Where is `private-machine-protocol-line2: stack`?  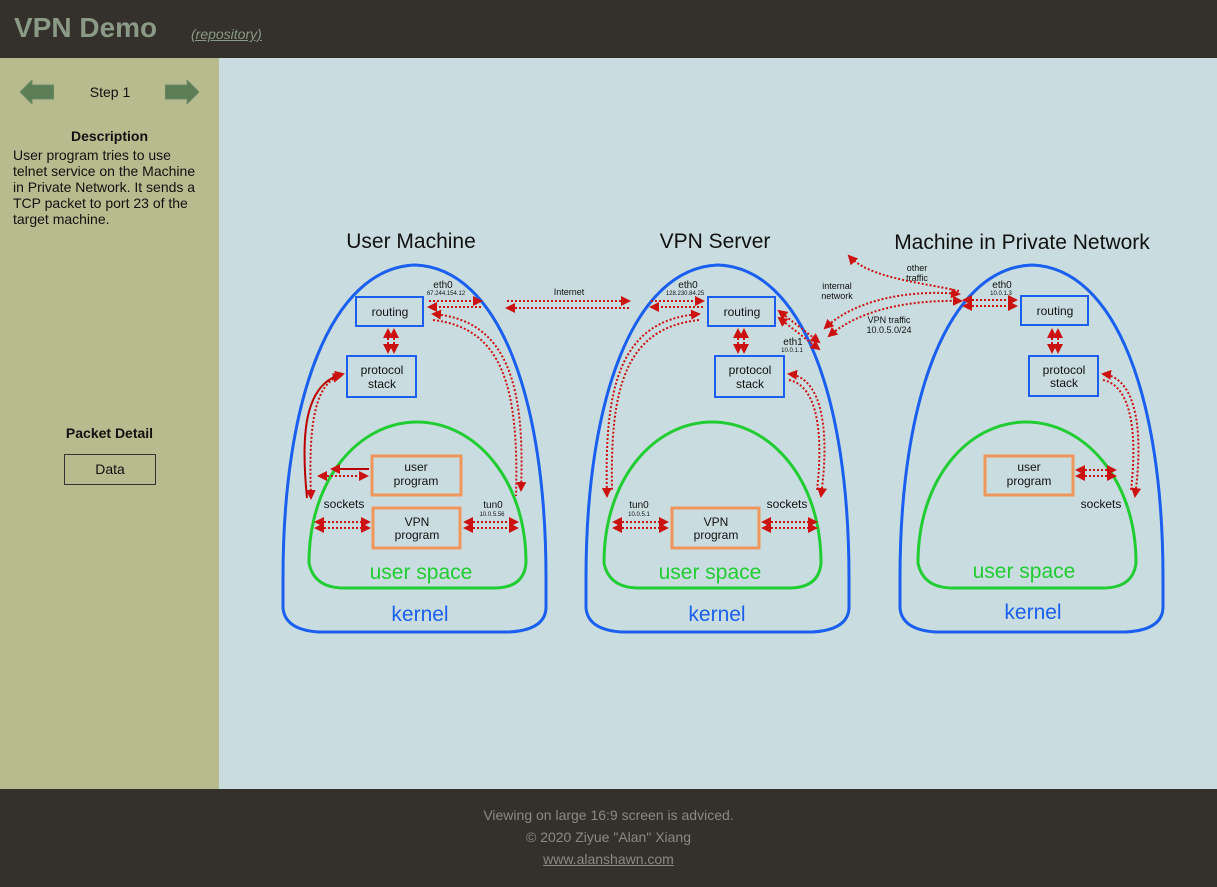 private-machine-protocol-line2: stack is located at coordinates (1064, 383).